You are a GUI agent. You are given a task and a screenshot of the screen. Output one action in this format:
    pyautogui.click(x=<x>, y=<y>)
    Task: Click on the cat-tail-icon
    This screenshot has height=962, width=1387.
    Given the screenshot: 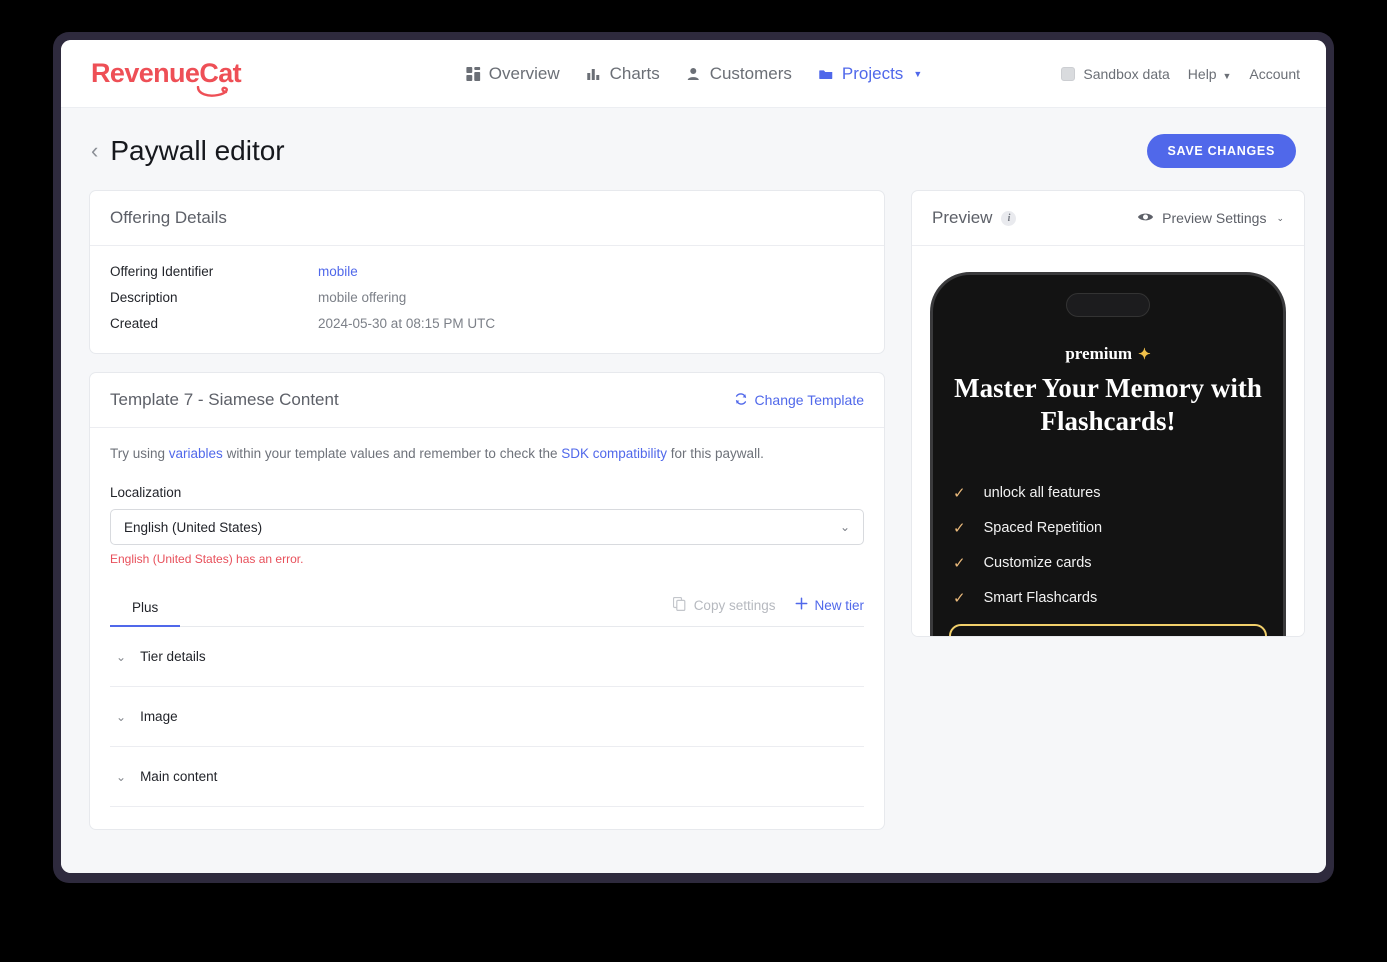 What is the action you would take?
    pyautogui.click(x=212, y=91)
    